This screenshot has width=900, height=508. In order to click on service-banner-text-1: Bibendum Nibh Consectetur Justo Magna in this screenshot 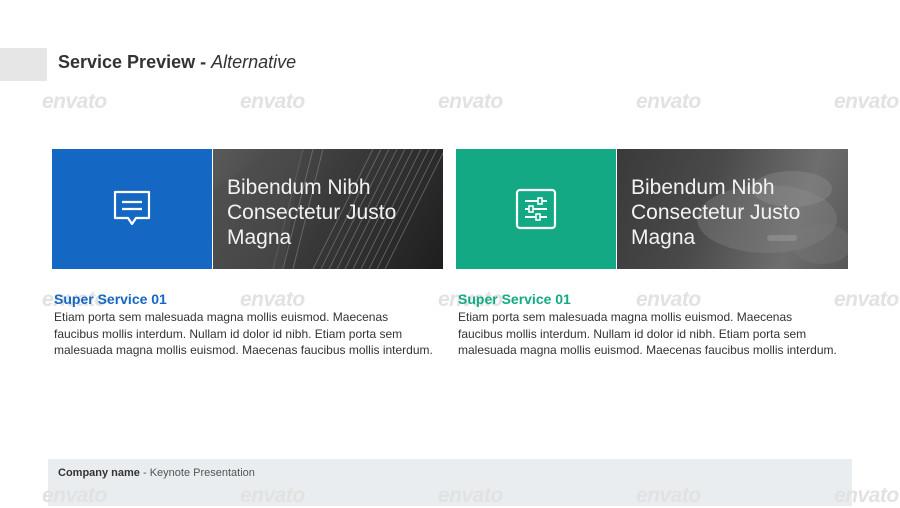, I will do `click(312, 212)`.